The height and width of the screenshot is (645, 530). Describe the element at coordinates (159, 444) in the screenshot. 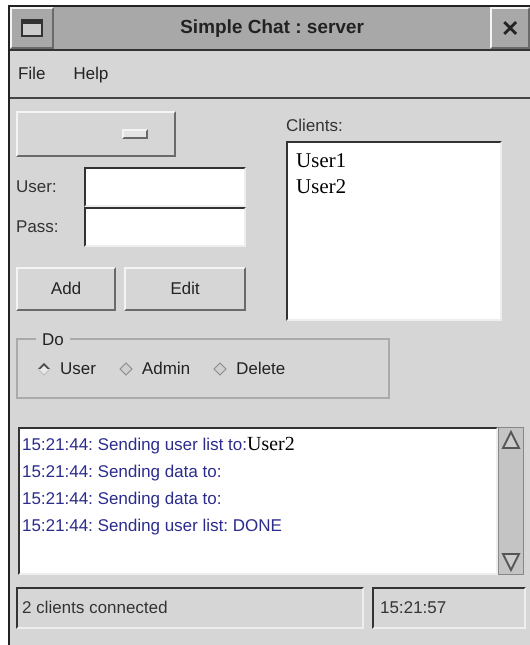

I see `log-line: 15:21:44: Sending user list to:User2` at that location.